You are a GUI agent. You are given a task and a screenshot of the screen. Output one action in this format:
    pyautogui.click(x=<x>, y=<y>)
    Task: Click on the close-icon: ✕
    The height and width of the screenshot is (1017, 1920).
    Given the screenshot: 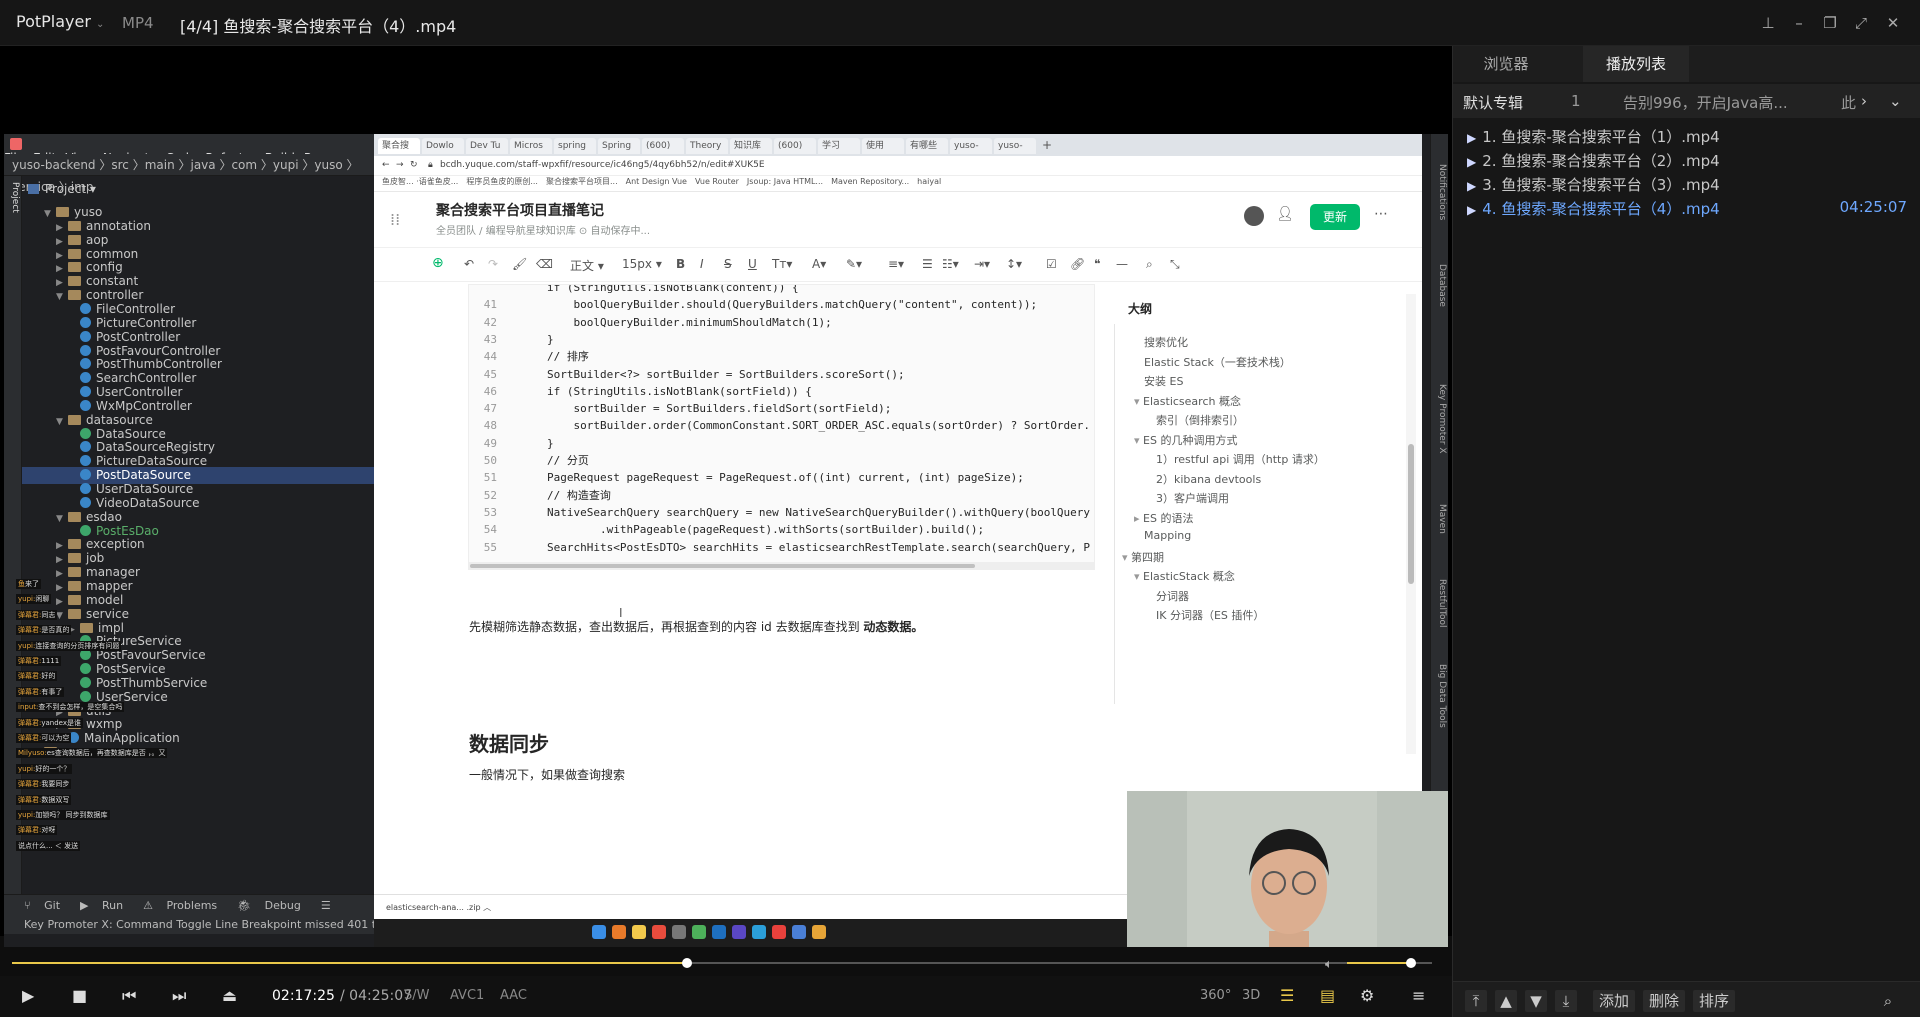 What is the action you would take?
    pyautogui.click(x=1893, y=23)
    